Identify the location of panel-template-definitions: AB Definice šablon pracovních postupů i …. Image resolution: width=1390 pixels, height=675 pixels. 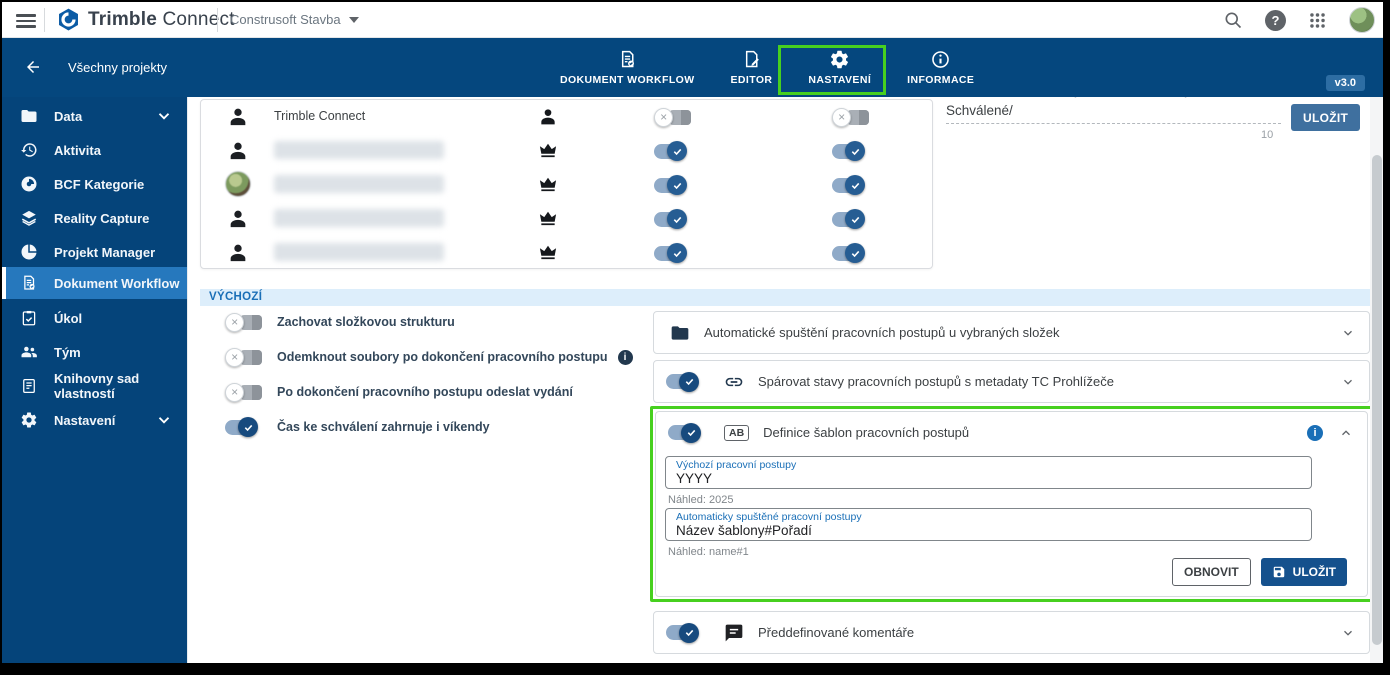
(1011, 504).